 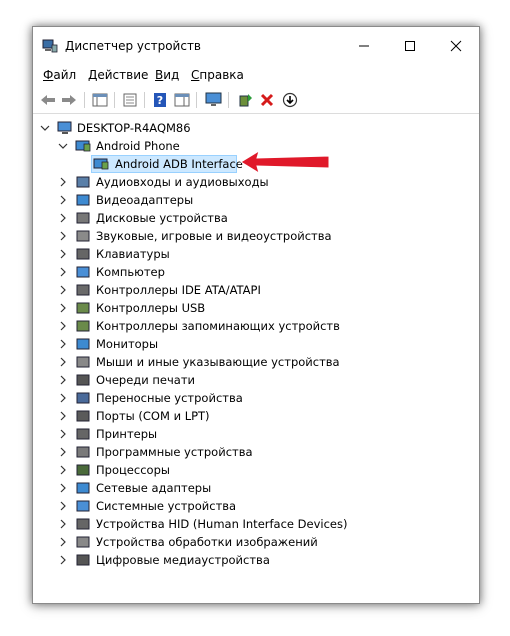 I want to click on tree-category-label: Сетевые адаптеры, so click(x=154, y=488).